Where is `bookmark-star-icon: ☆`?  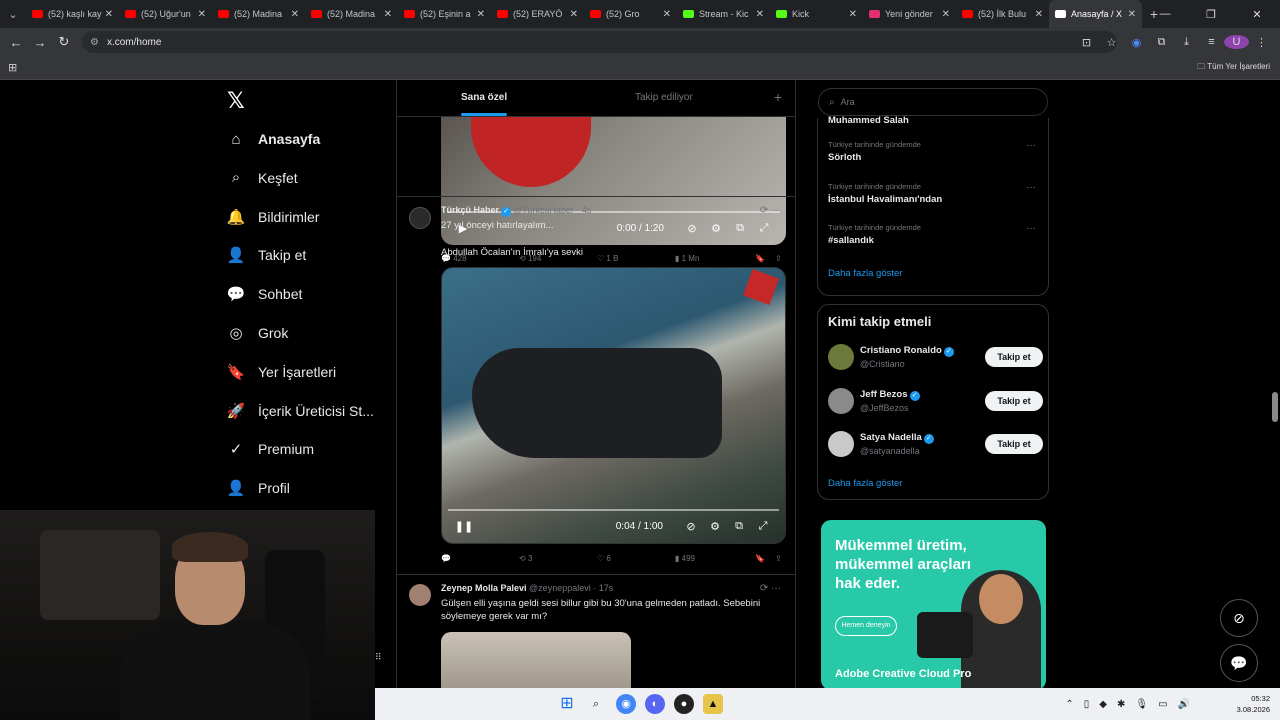 bookmark-star-icon: ☆ is located at coordinates (1111, 42).